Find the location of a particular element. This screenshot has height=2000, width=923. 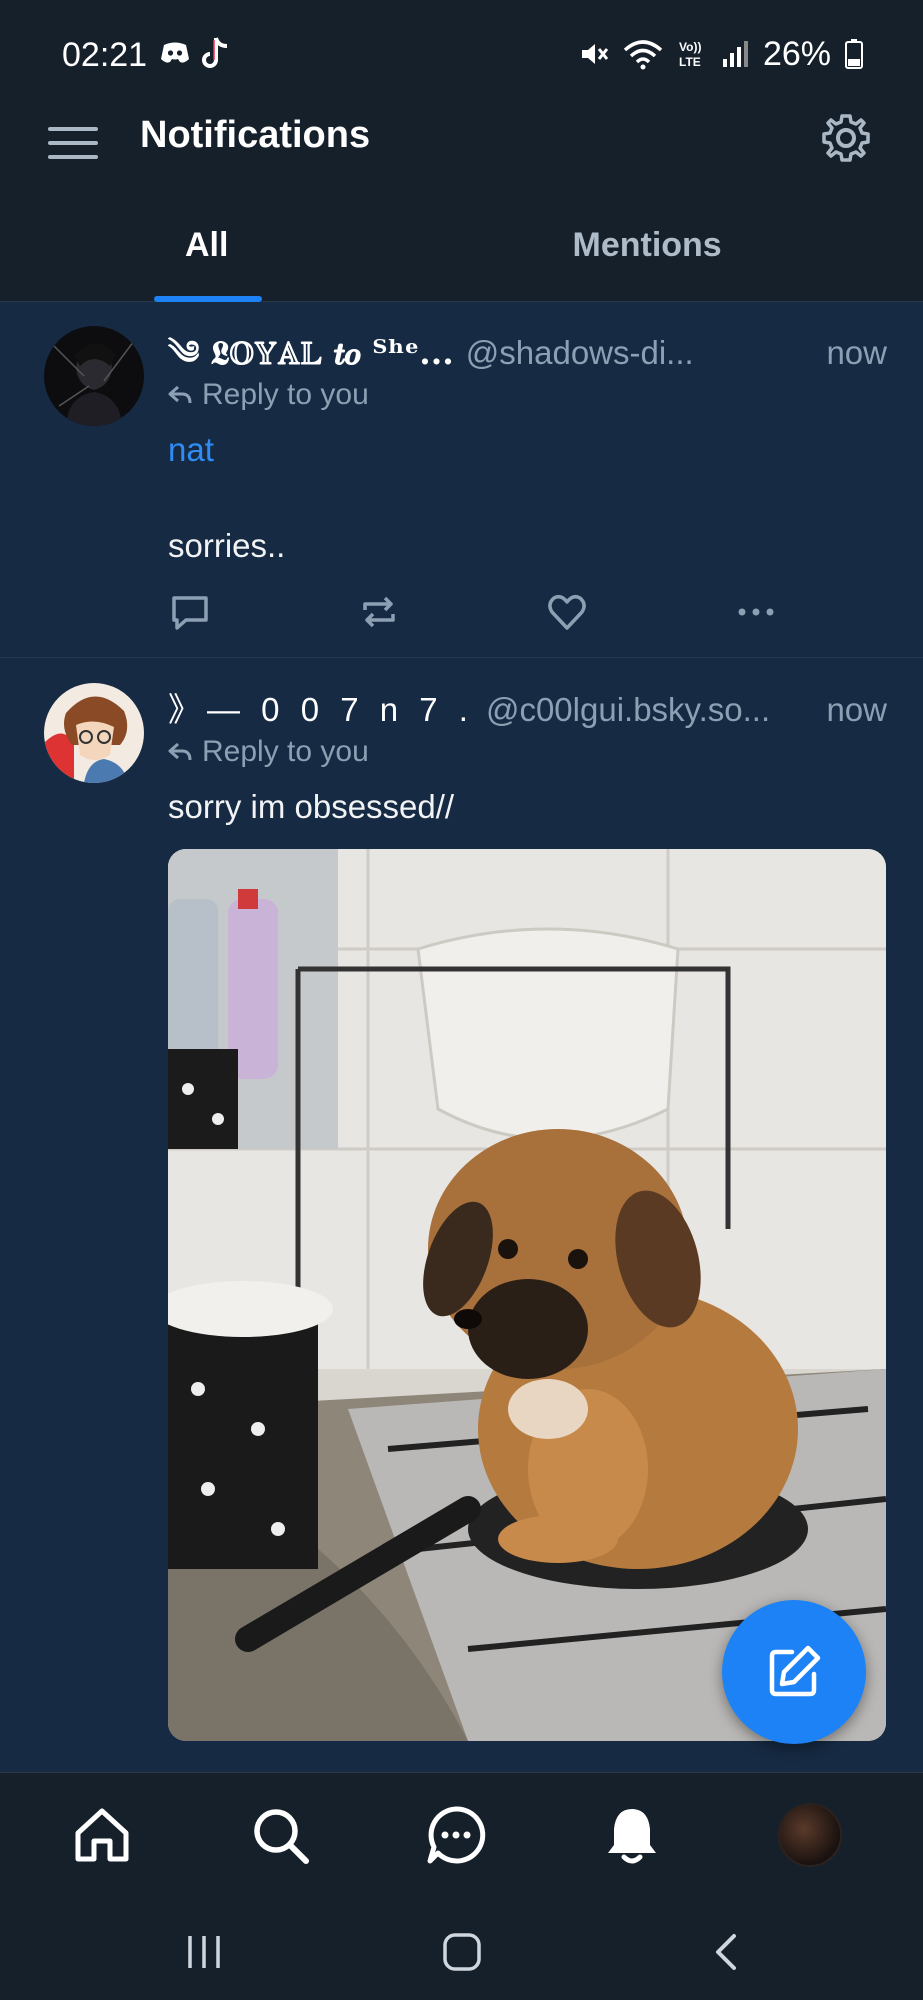

bottom-nav is located at coordinates (461, 1837).